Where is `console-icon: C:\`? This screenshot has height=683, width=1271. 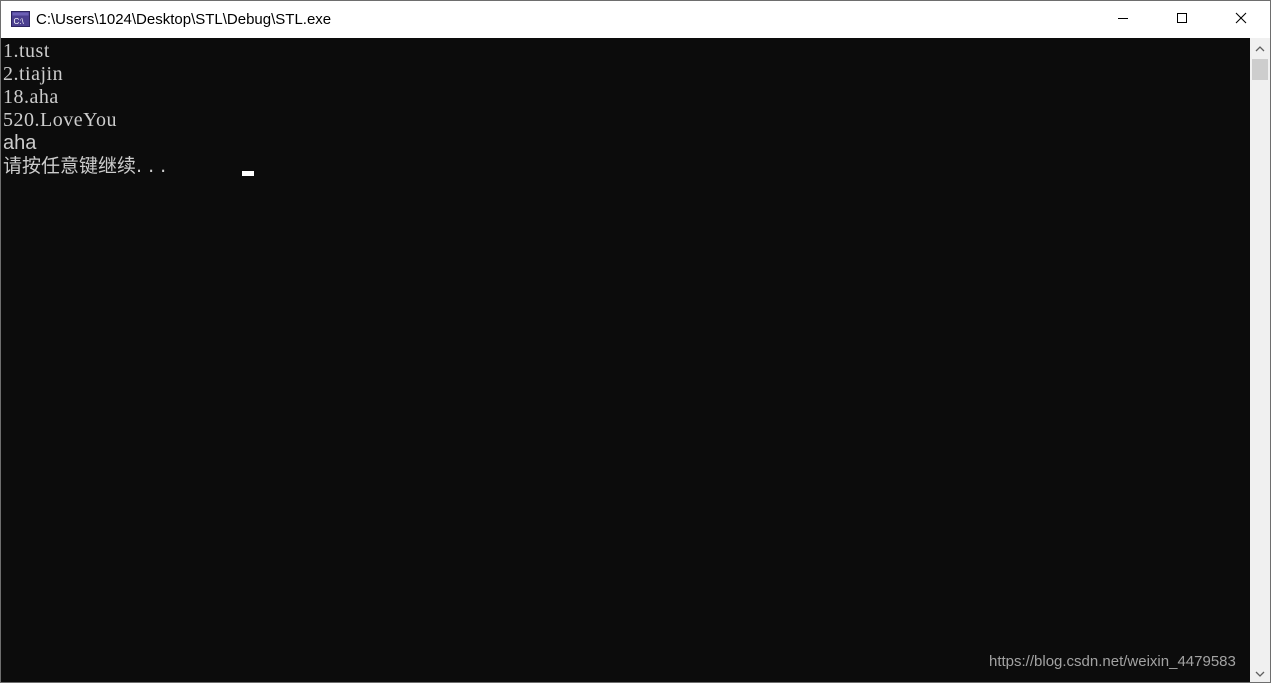
console-icon: C:\ is located at coordinates (20, 19).